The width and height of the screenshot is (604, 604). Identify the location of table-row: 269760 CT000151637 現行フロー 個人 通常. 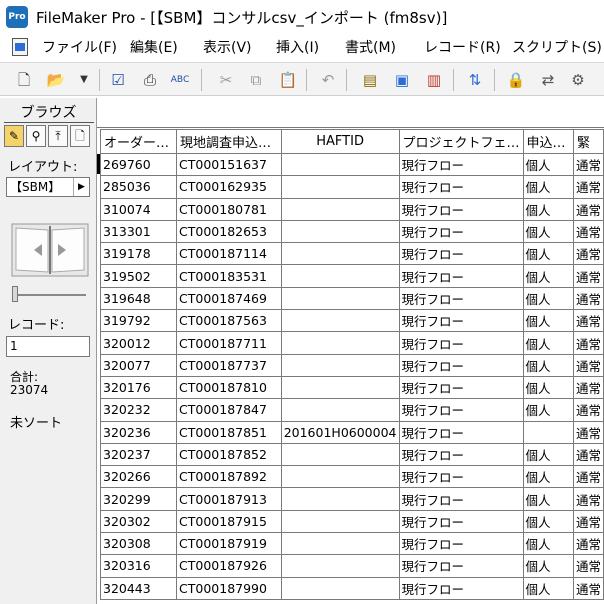
(351, 164).